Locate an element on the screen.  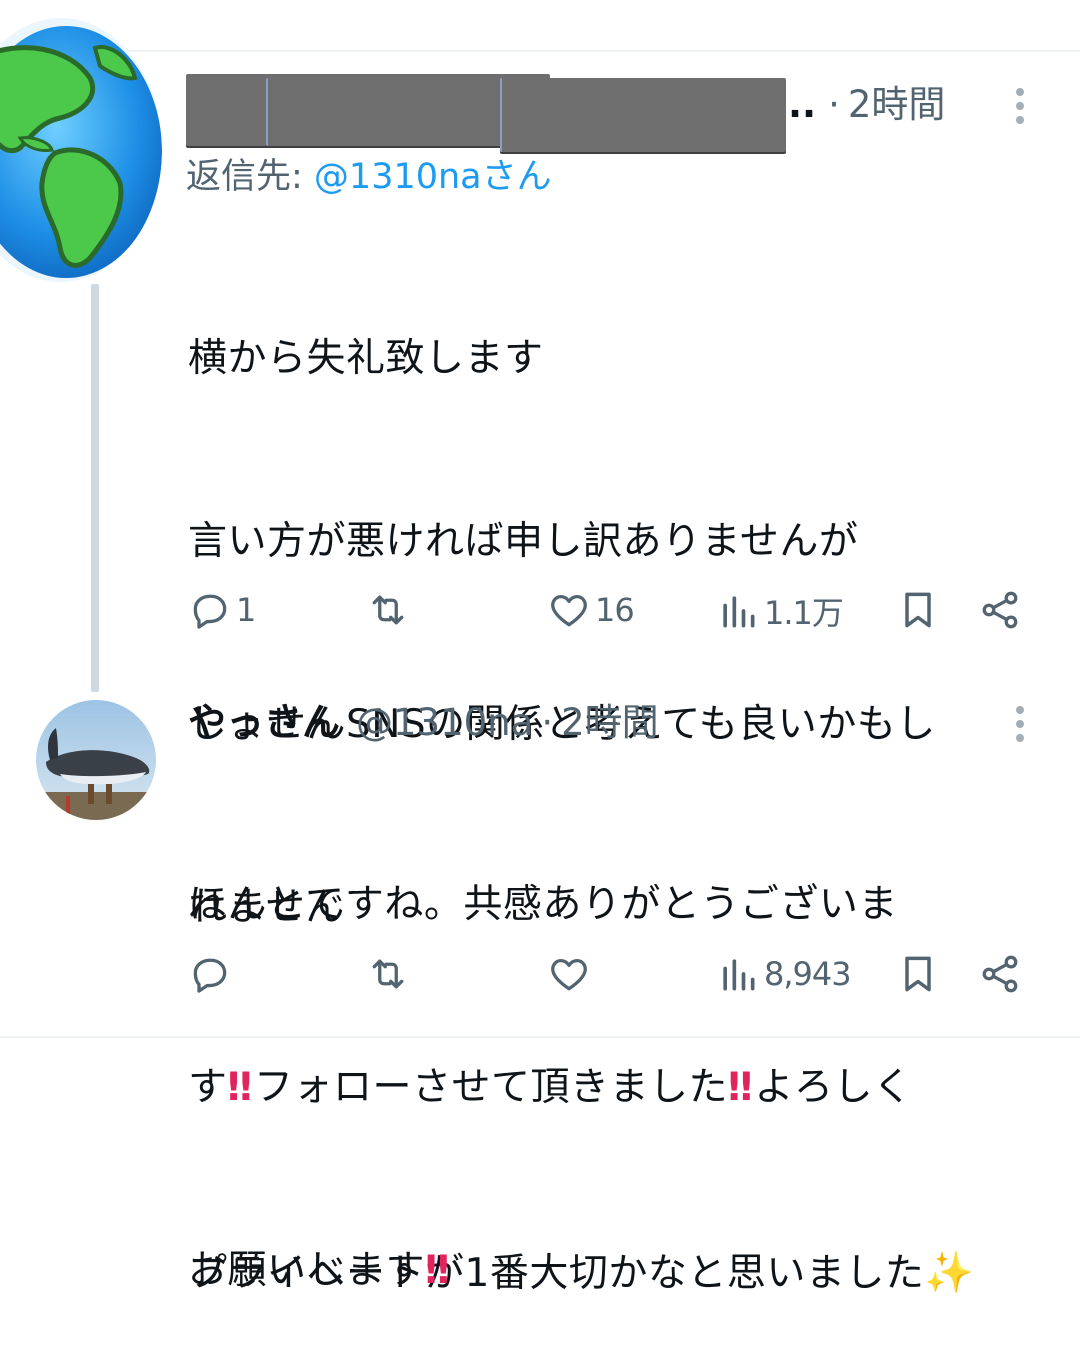
views-button: 8,943 is located at coordinates (784, 974).